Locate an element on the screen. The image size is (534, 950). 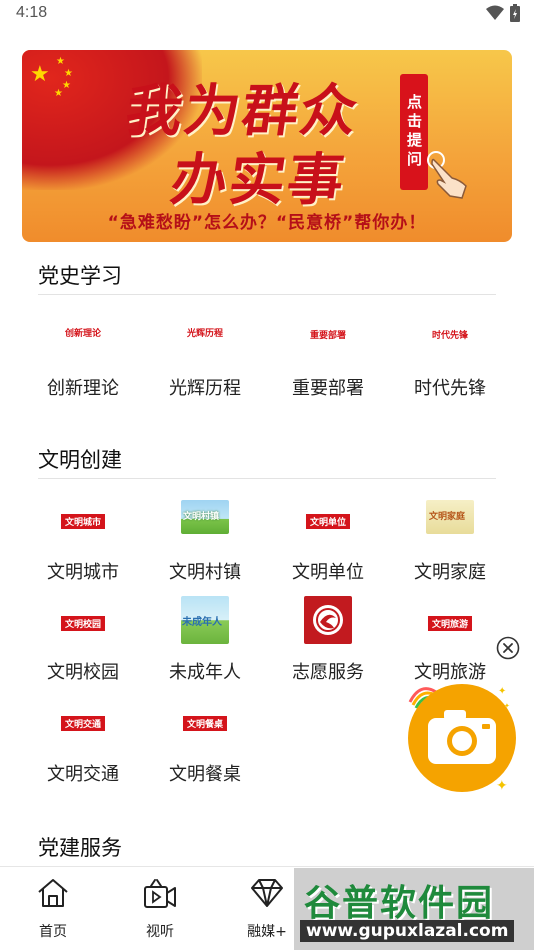
grid-item-era-pioneers: 时代先锋 时代先锋 is located at coordinates (450, 360).